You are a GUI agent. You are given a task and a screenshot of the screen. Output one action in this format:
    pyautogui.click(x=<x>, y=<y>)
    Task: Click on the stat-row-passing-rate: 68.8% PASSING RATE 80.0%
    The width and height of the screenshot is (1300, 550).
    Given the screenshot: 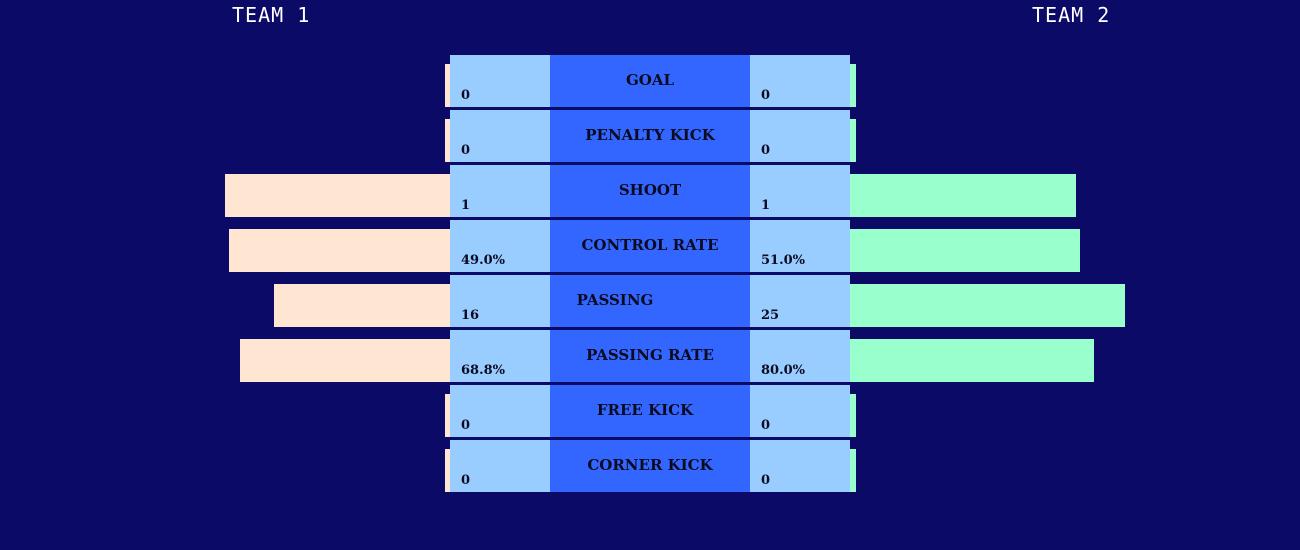 What is the action you would take?
    pyautogui.click(x=650, y=356)
    